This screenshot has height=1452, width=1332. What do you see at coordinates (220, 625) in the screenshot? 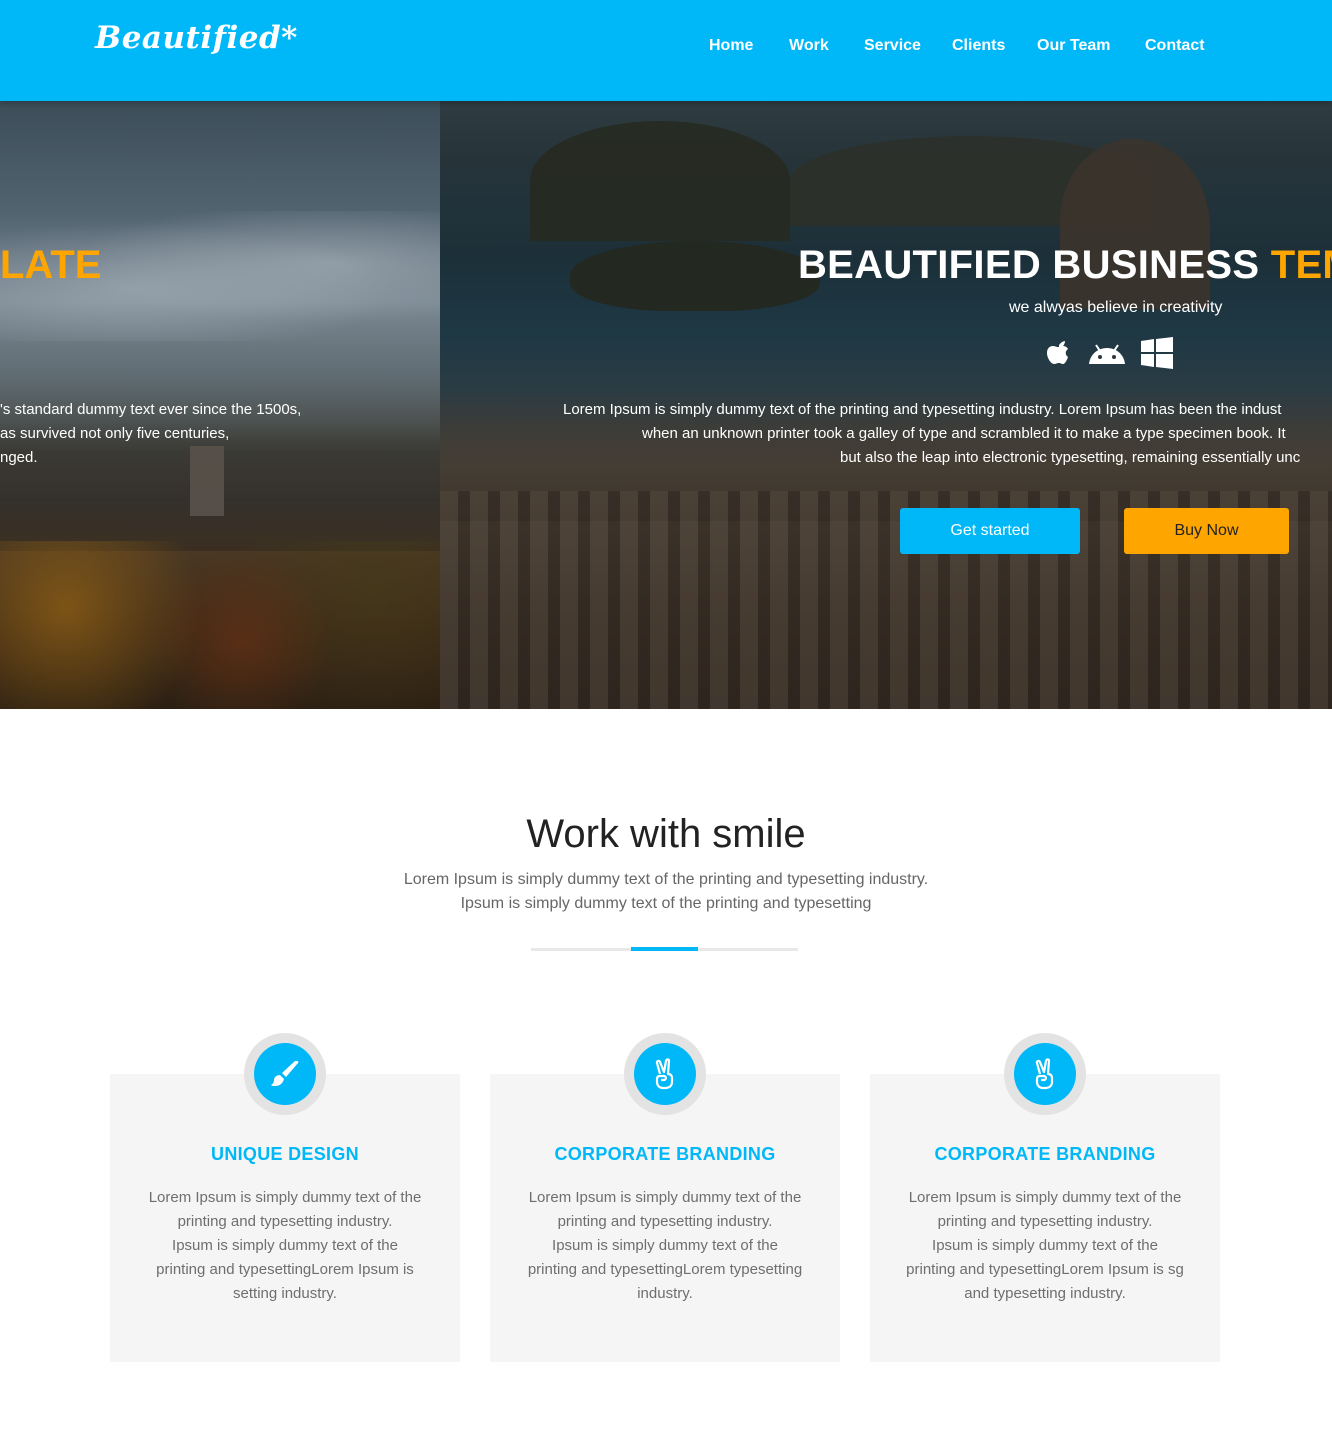
I see `slide-background-trees` at bounding box center [220, 625].